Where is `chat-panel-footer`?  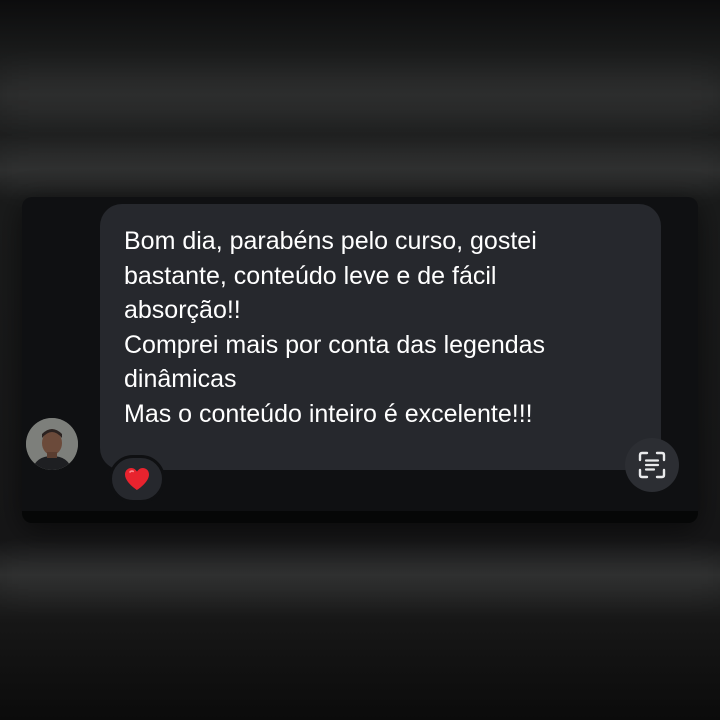 chat-panel-footer is located at coordinates (360, 517).